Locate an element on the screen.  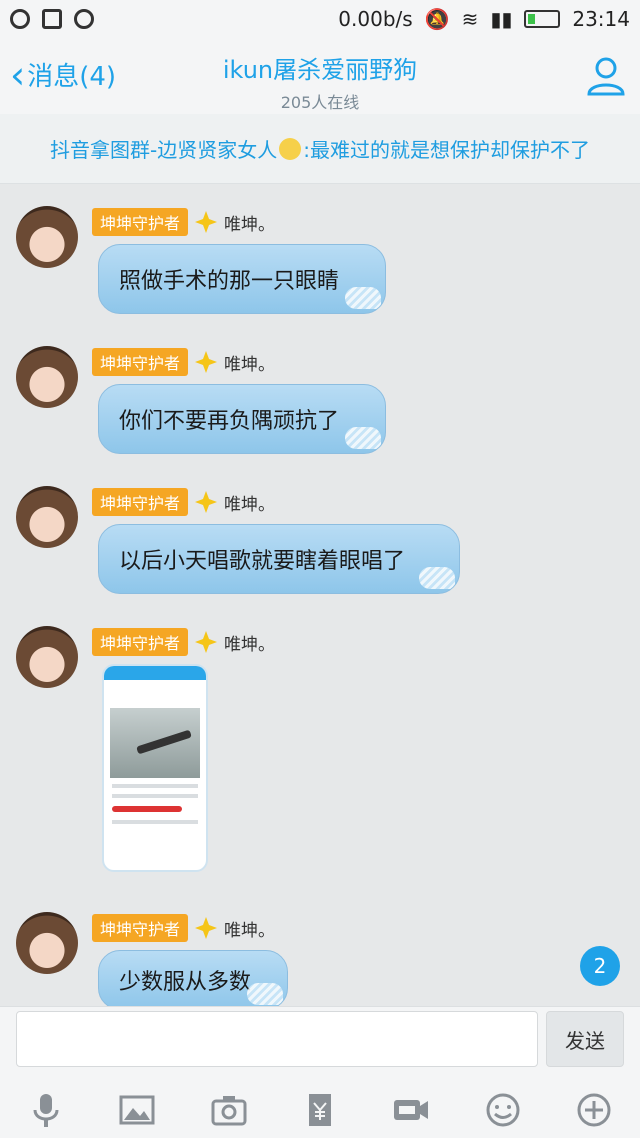
online-count: 205人在线 is located at coordinates (320, 102).